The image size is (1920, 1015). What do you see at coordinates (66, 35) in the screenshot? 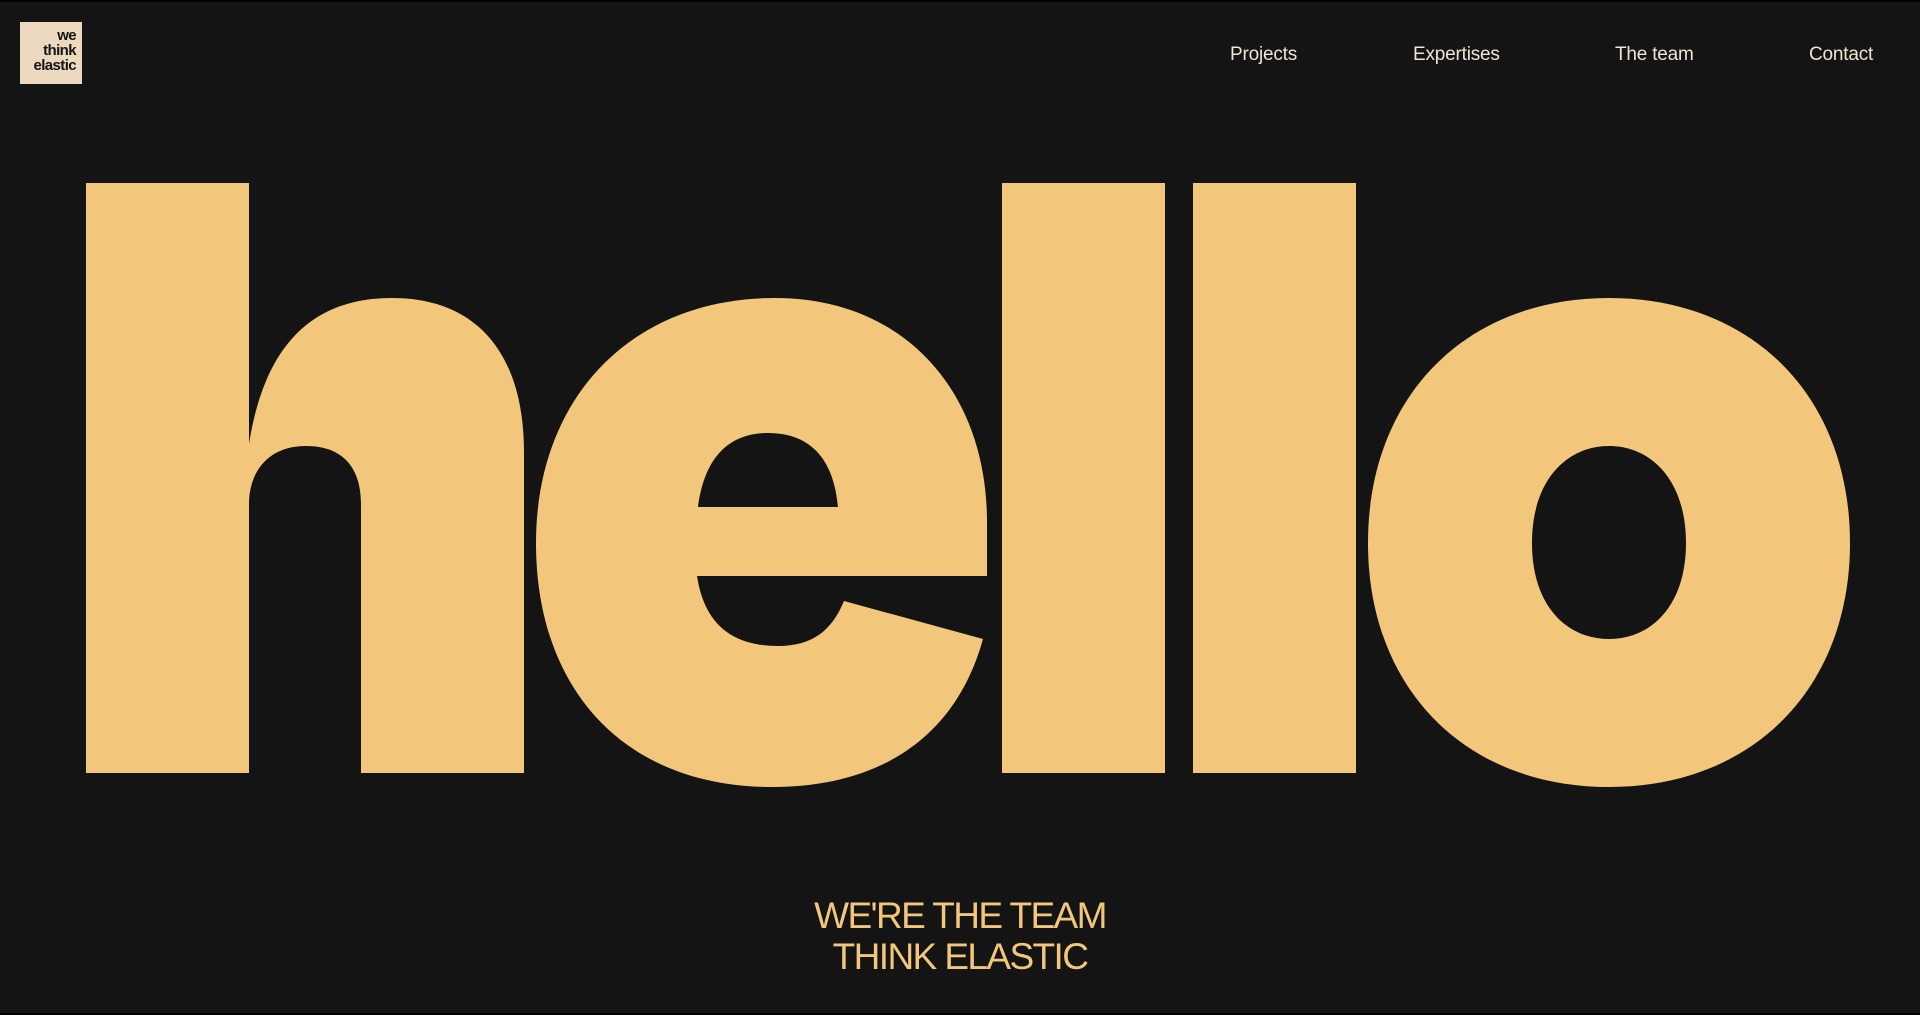
I see `logo-line-we: we` at bounding box center [66, 35].